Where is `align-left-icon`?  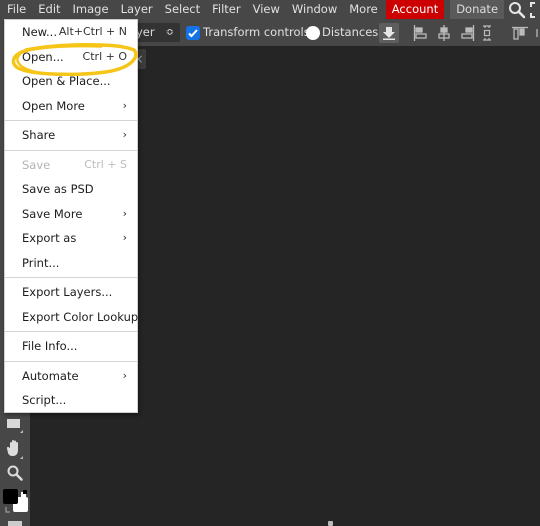
align-left-icon is located at coordinates (420, 33).